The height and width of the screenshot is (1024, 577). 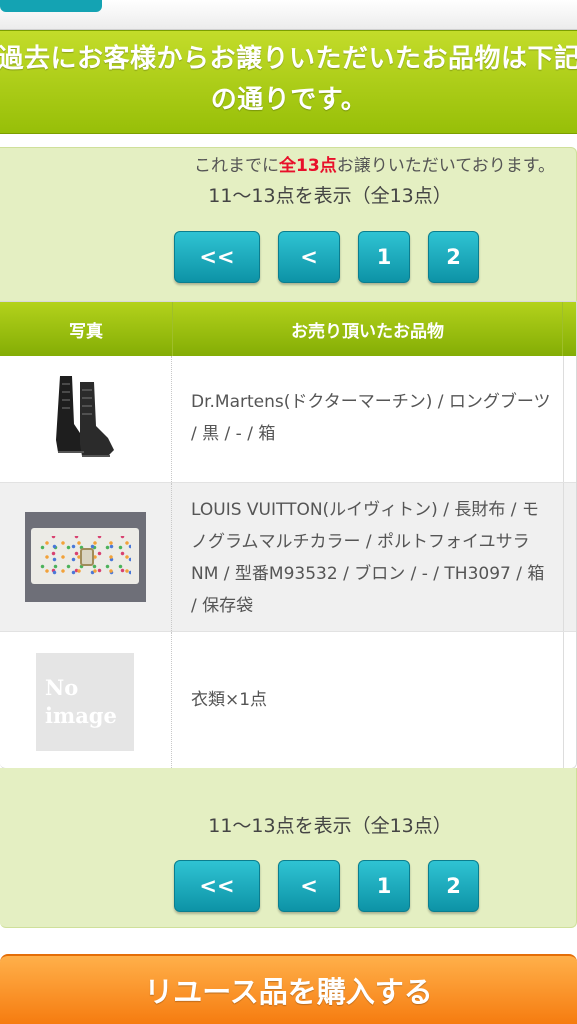 I want to click on summary-suffix: お譲りいただいております。, so click(x=445, y=166).